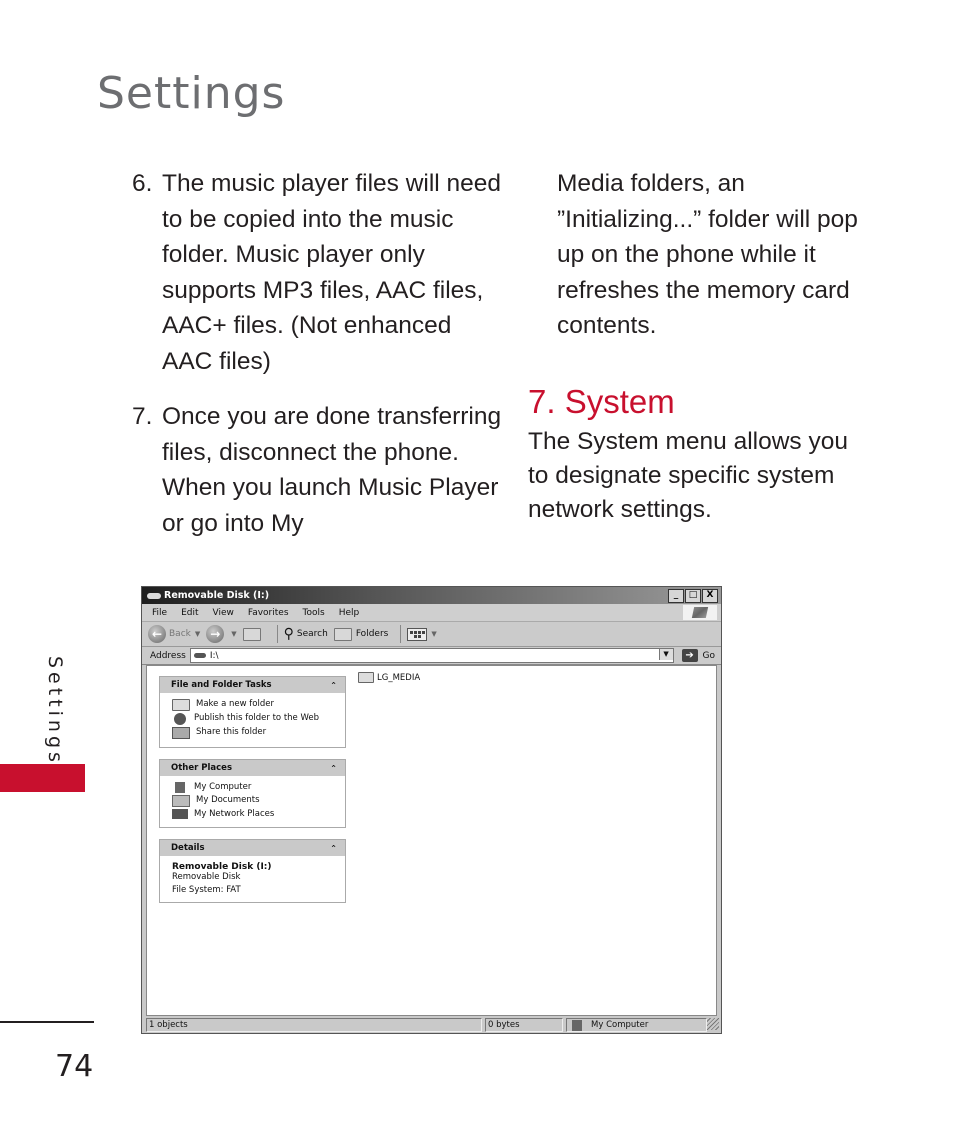 The height and width of the screenshot is (1145, 954). Describe the element at coordinates (312, 634) in the screenshot. I see `search-label: Search` at that location.